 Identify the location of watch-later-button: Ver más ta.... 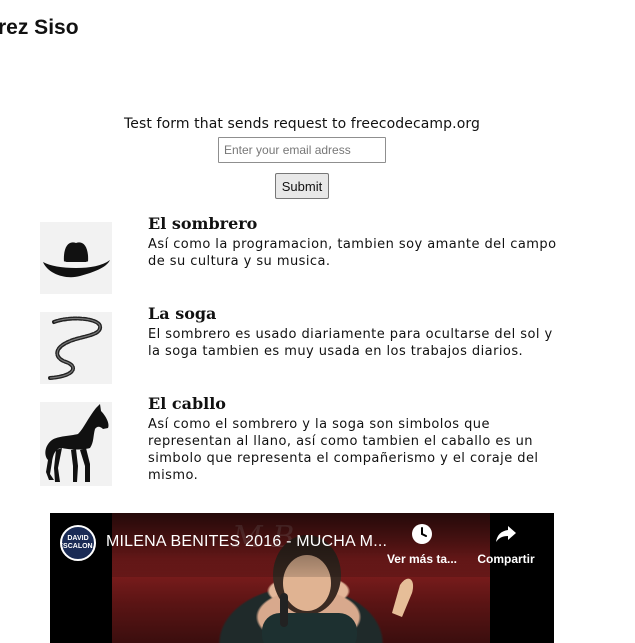
(422, 544).